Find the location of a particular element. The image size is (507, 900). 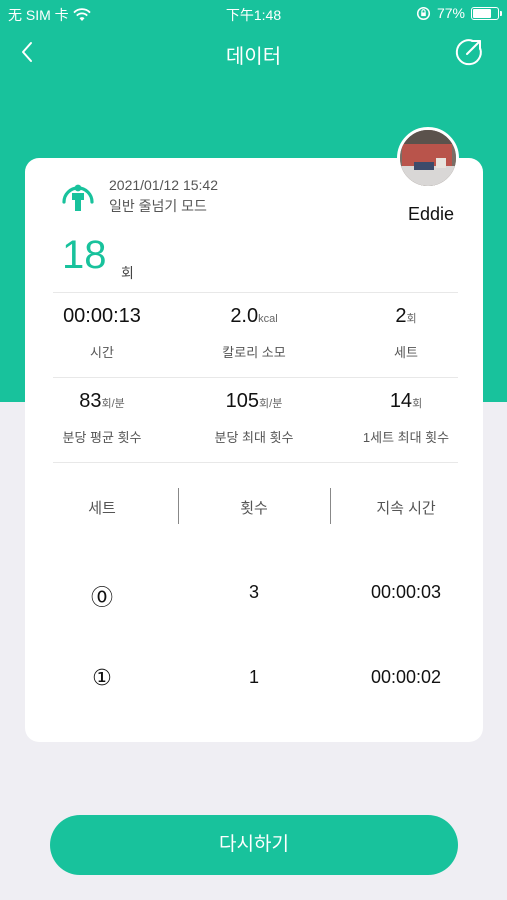

retry-button: 다시하기 is located at coordinates (254, 845).